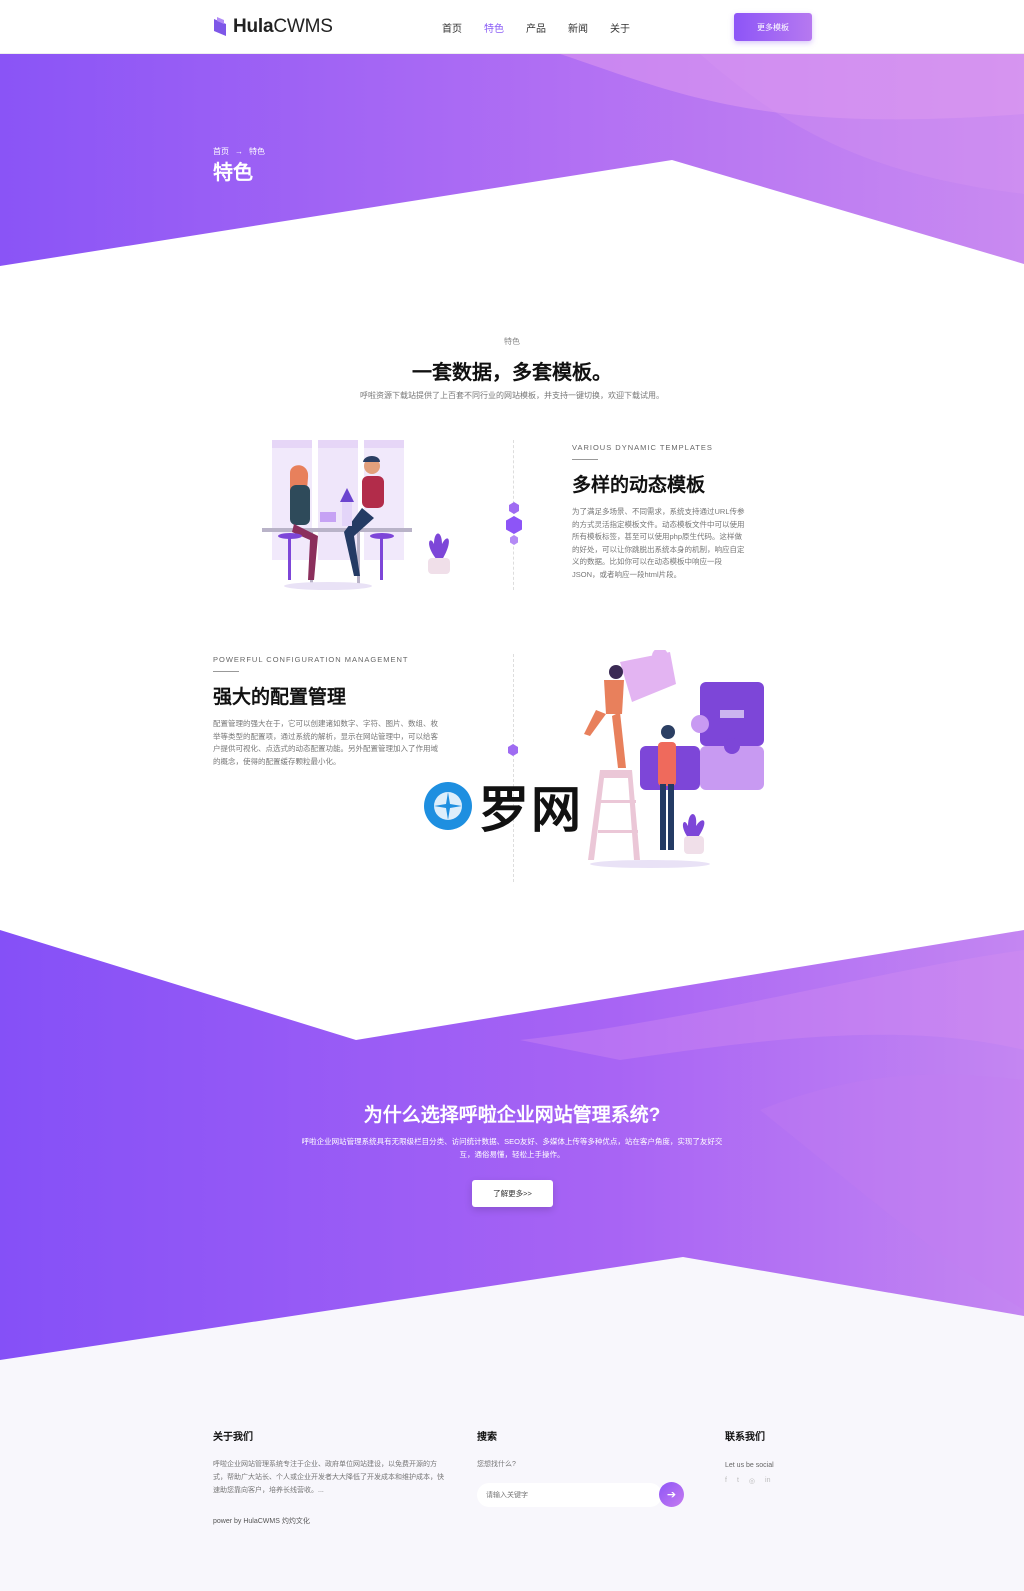 The image size is (1024, 1591). What do you see at coordinates (448, 806) in the screenshot?
I see `watermark-globe-icon` at bounding box center [448, 806].